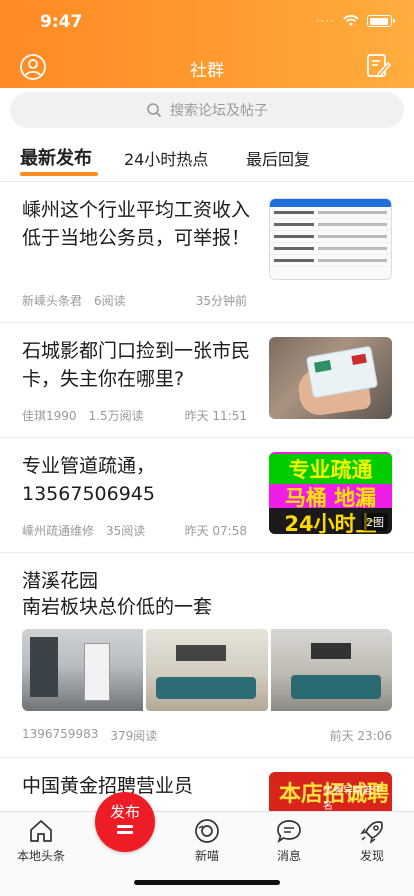 The width and height of the screenshot is (414, 896). I want to click on status-icons: ····, so click(355, 21).